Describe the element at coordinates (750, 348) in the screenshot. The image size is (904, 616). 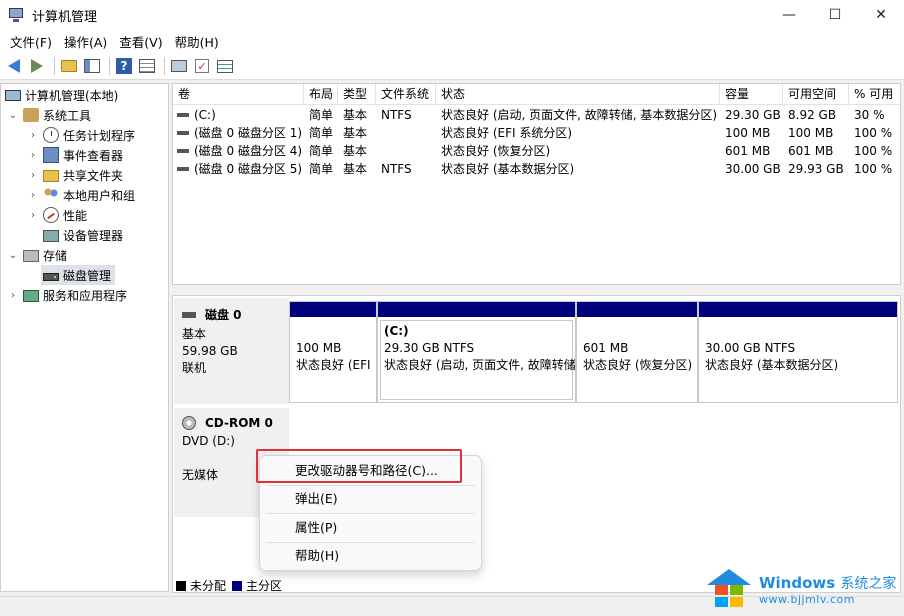
I see `partition-size: 30.00 GB NTFS` at that location.